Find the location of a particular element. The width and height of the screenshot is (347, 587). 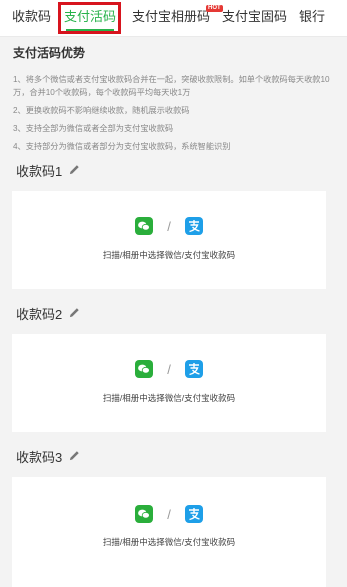

hot-badge: HOT is located at coordinates (214, 8).